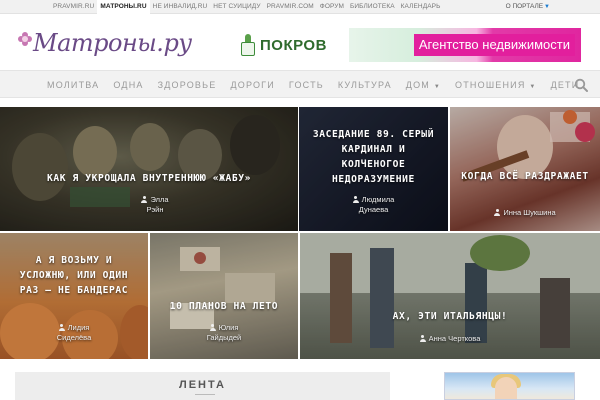  I want to click on nav-item-dorogi: ДОРОГИ, so click(252, 85).